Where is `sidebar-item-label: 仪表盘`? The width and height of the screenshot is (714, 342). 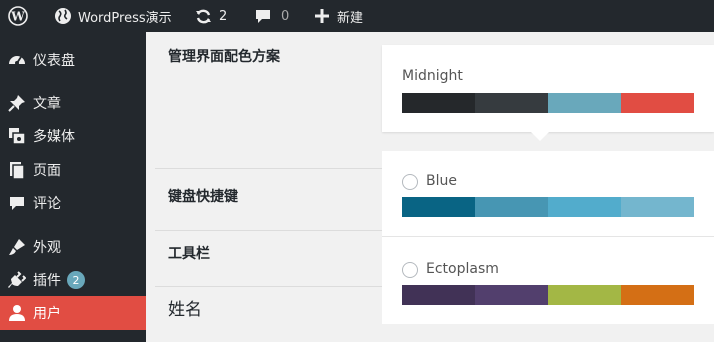 sidebar-item-label: 仪表盘 is located at coordinates (54, 61).